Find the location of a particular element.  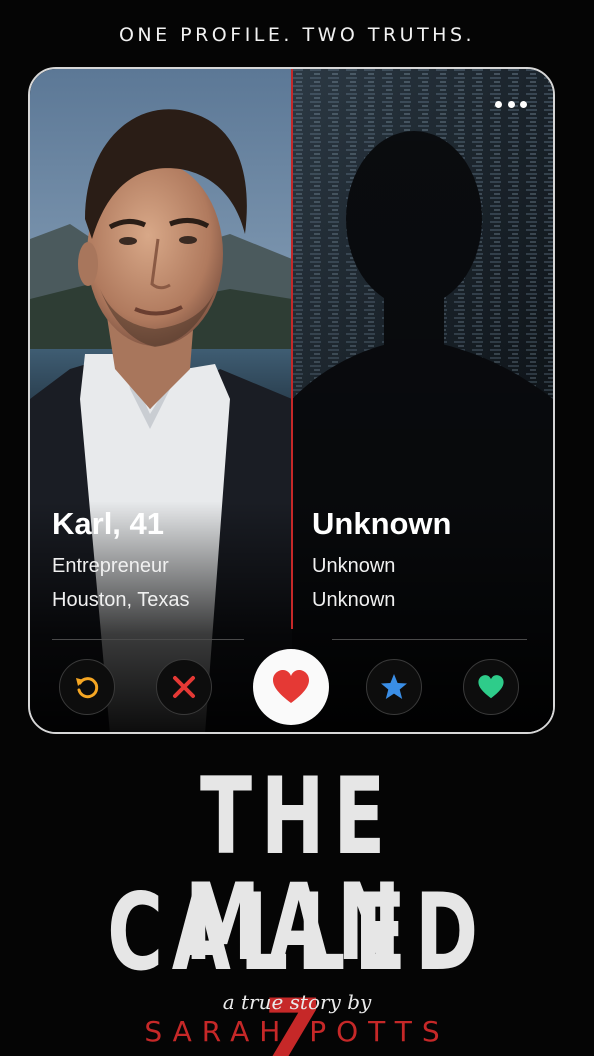

rewind-icon is located at coordinates (87, 688).